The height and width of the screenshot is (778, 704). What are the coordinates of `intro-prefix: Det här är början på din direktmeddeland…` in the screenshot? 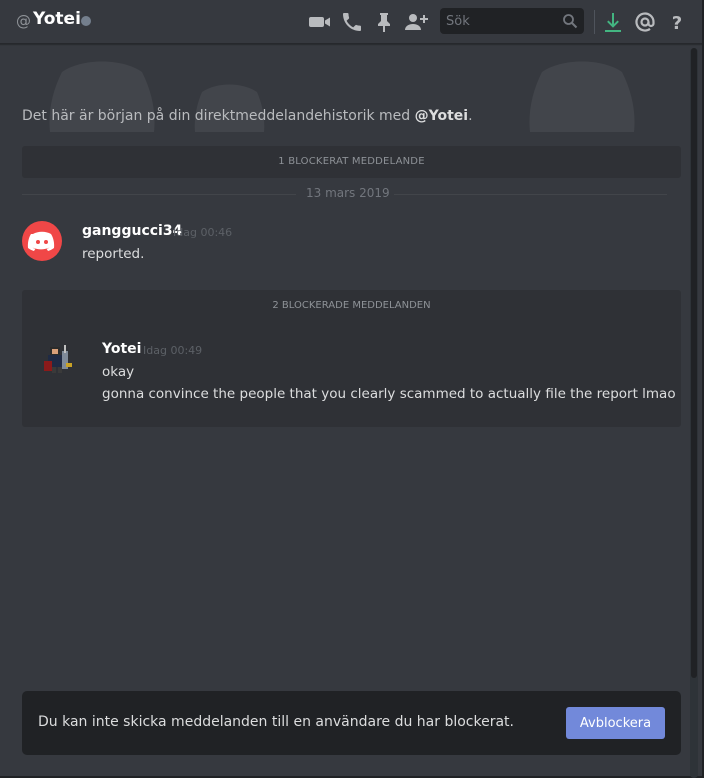 It's located at (218, 116).